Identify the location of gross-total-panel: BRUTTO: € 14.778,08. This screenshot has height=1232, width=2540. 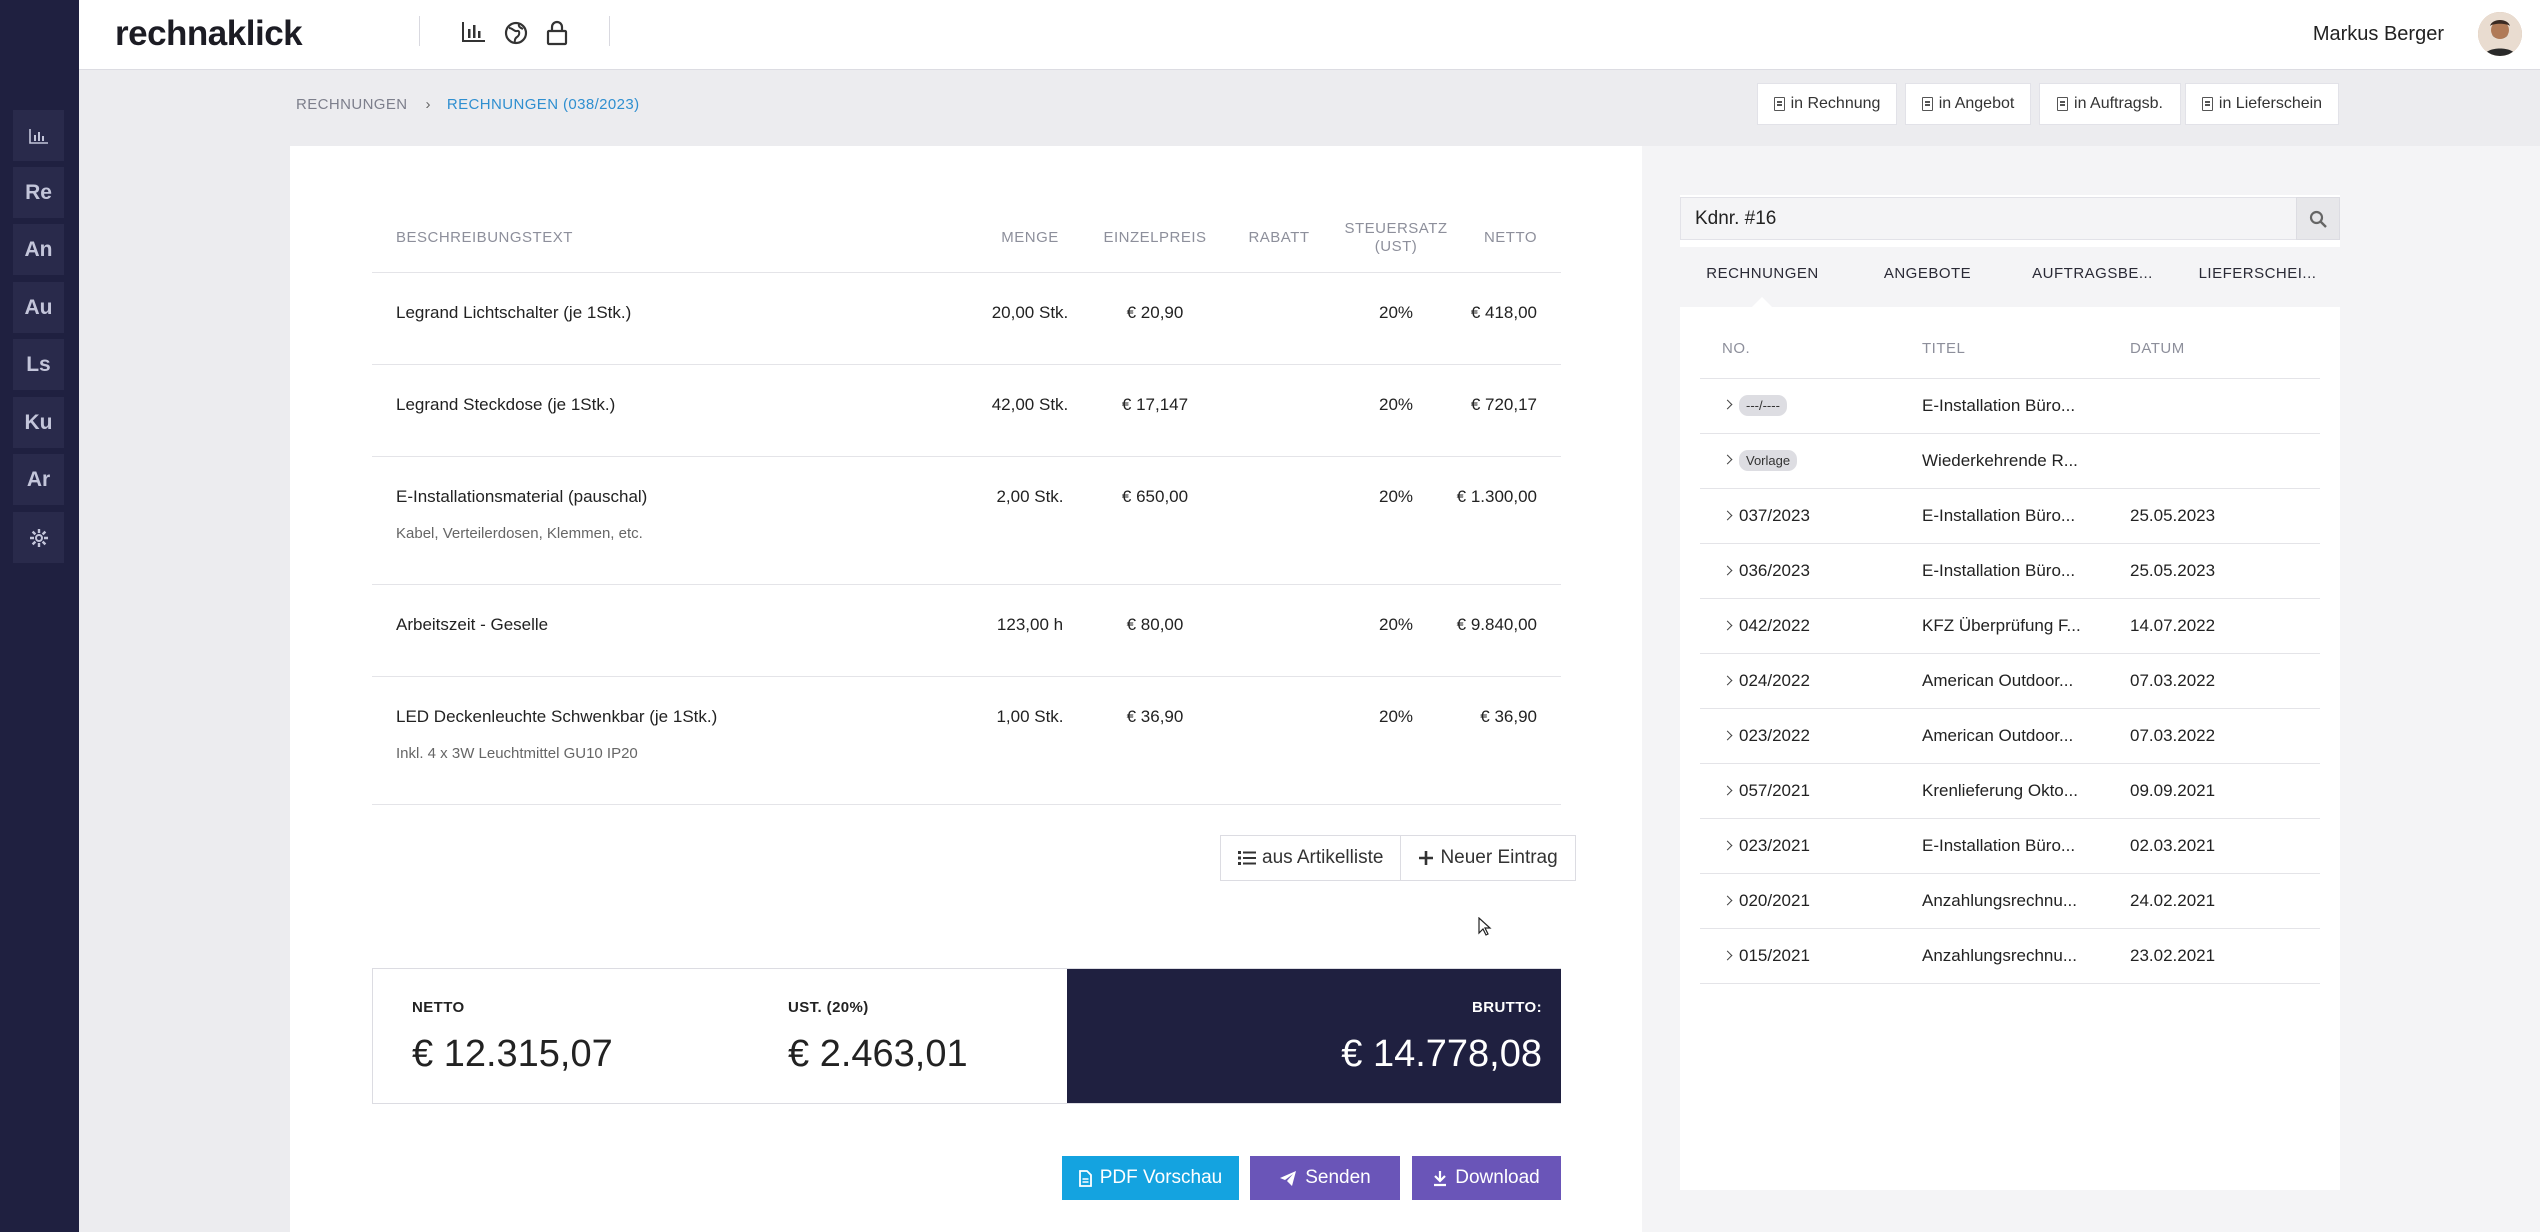
(1314, 1036).